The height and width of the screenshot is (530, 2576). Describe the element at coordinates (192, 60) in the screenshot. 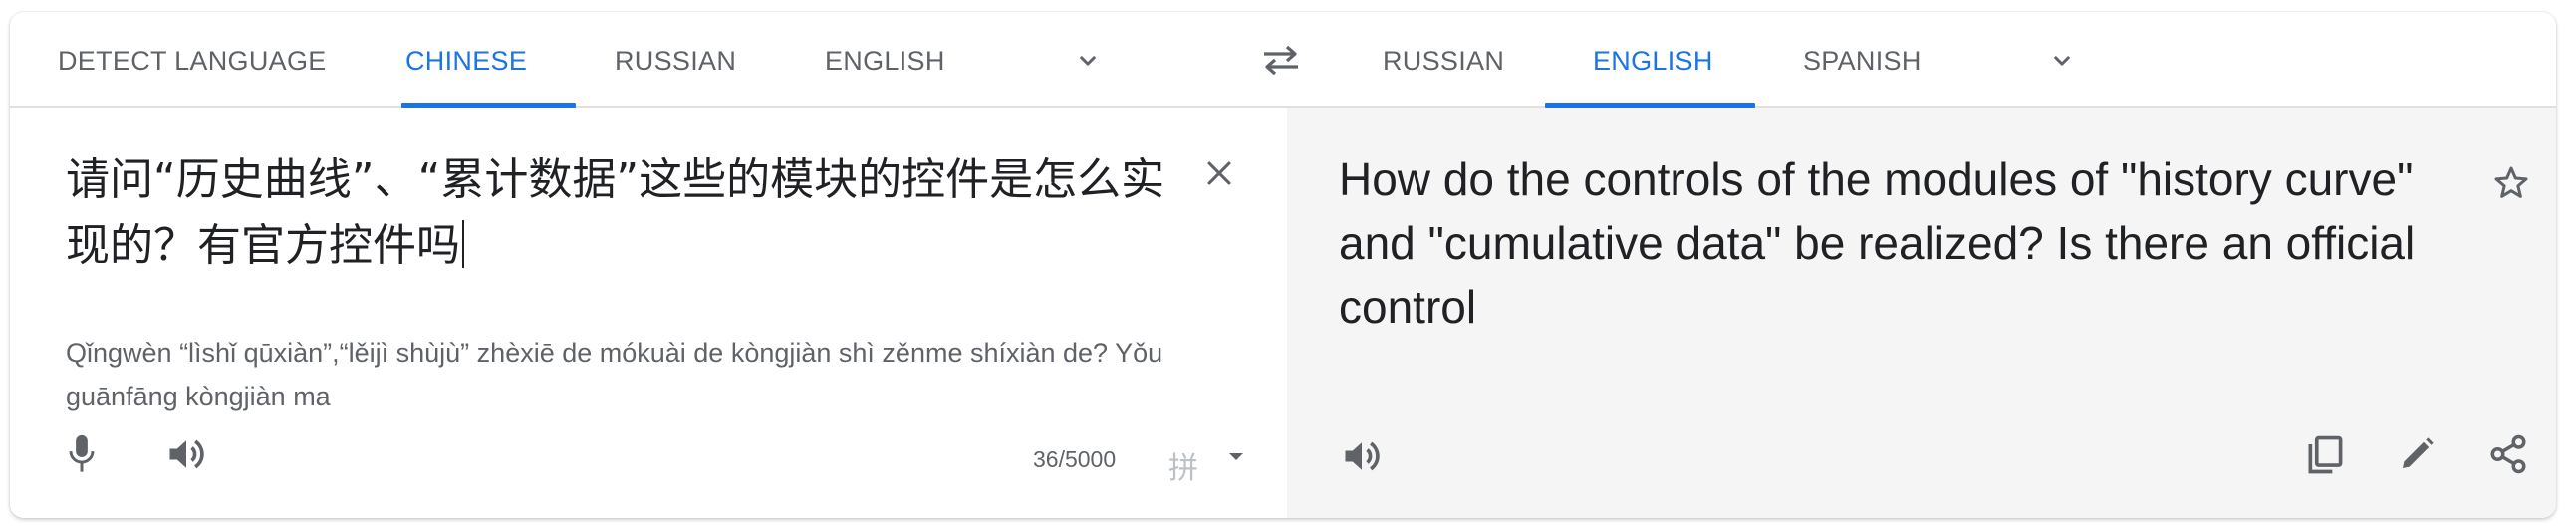

I see `tab-source-detect-language: DETECT LANGUAGE` at that location.